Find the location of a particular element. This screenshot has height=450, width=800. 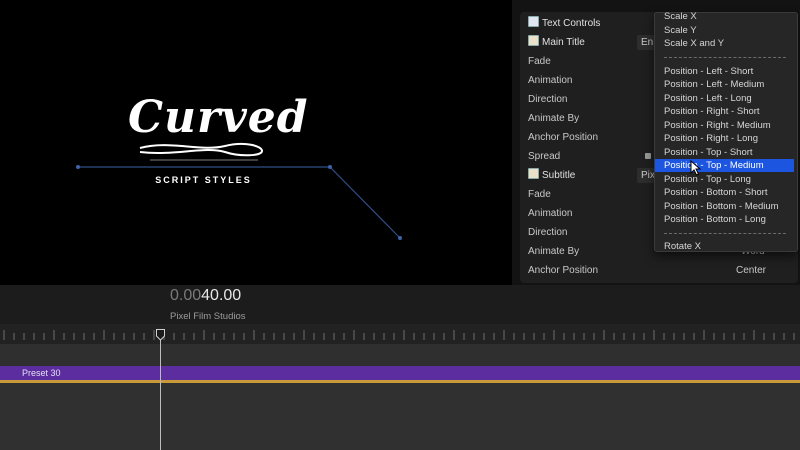

title-swash is located at coordinates (201, 149).